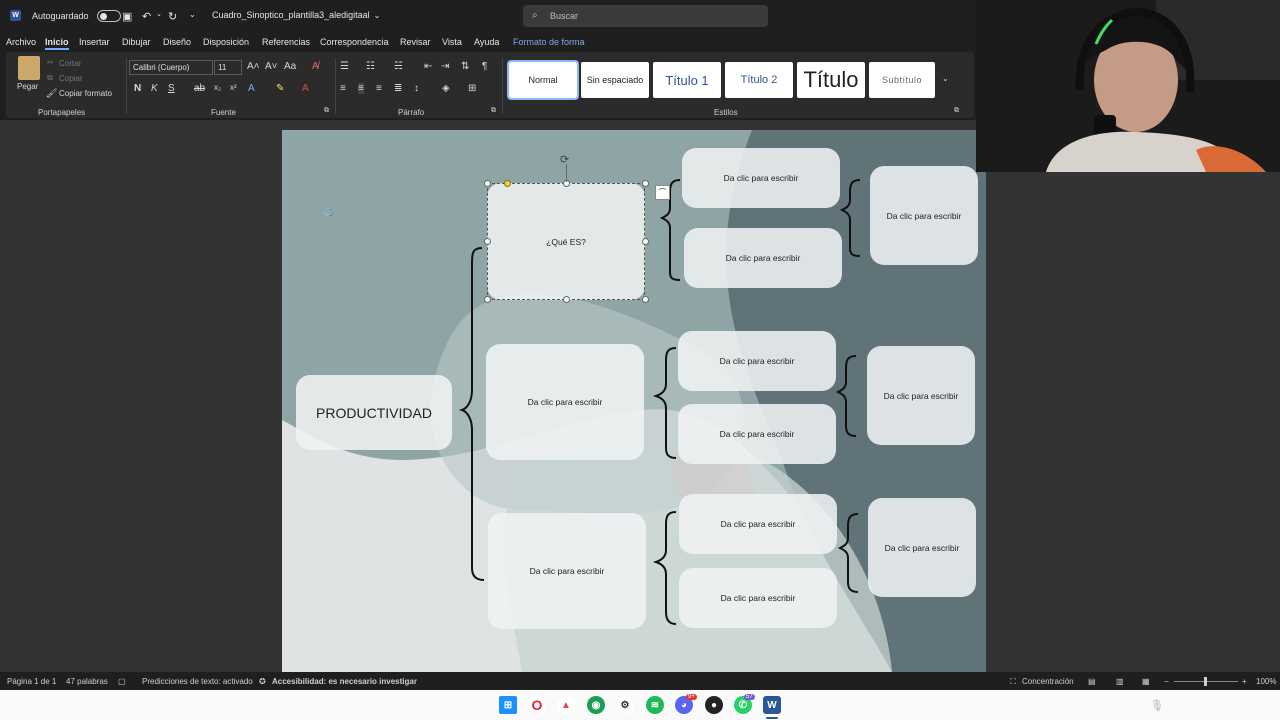 This screenshot has width=1280, height=720. Describe the element at coordinates (772, 705) in the screenshot. I see `word-taskbar-icon: W` at that location.